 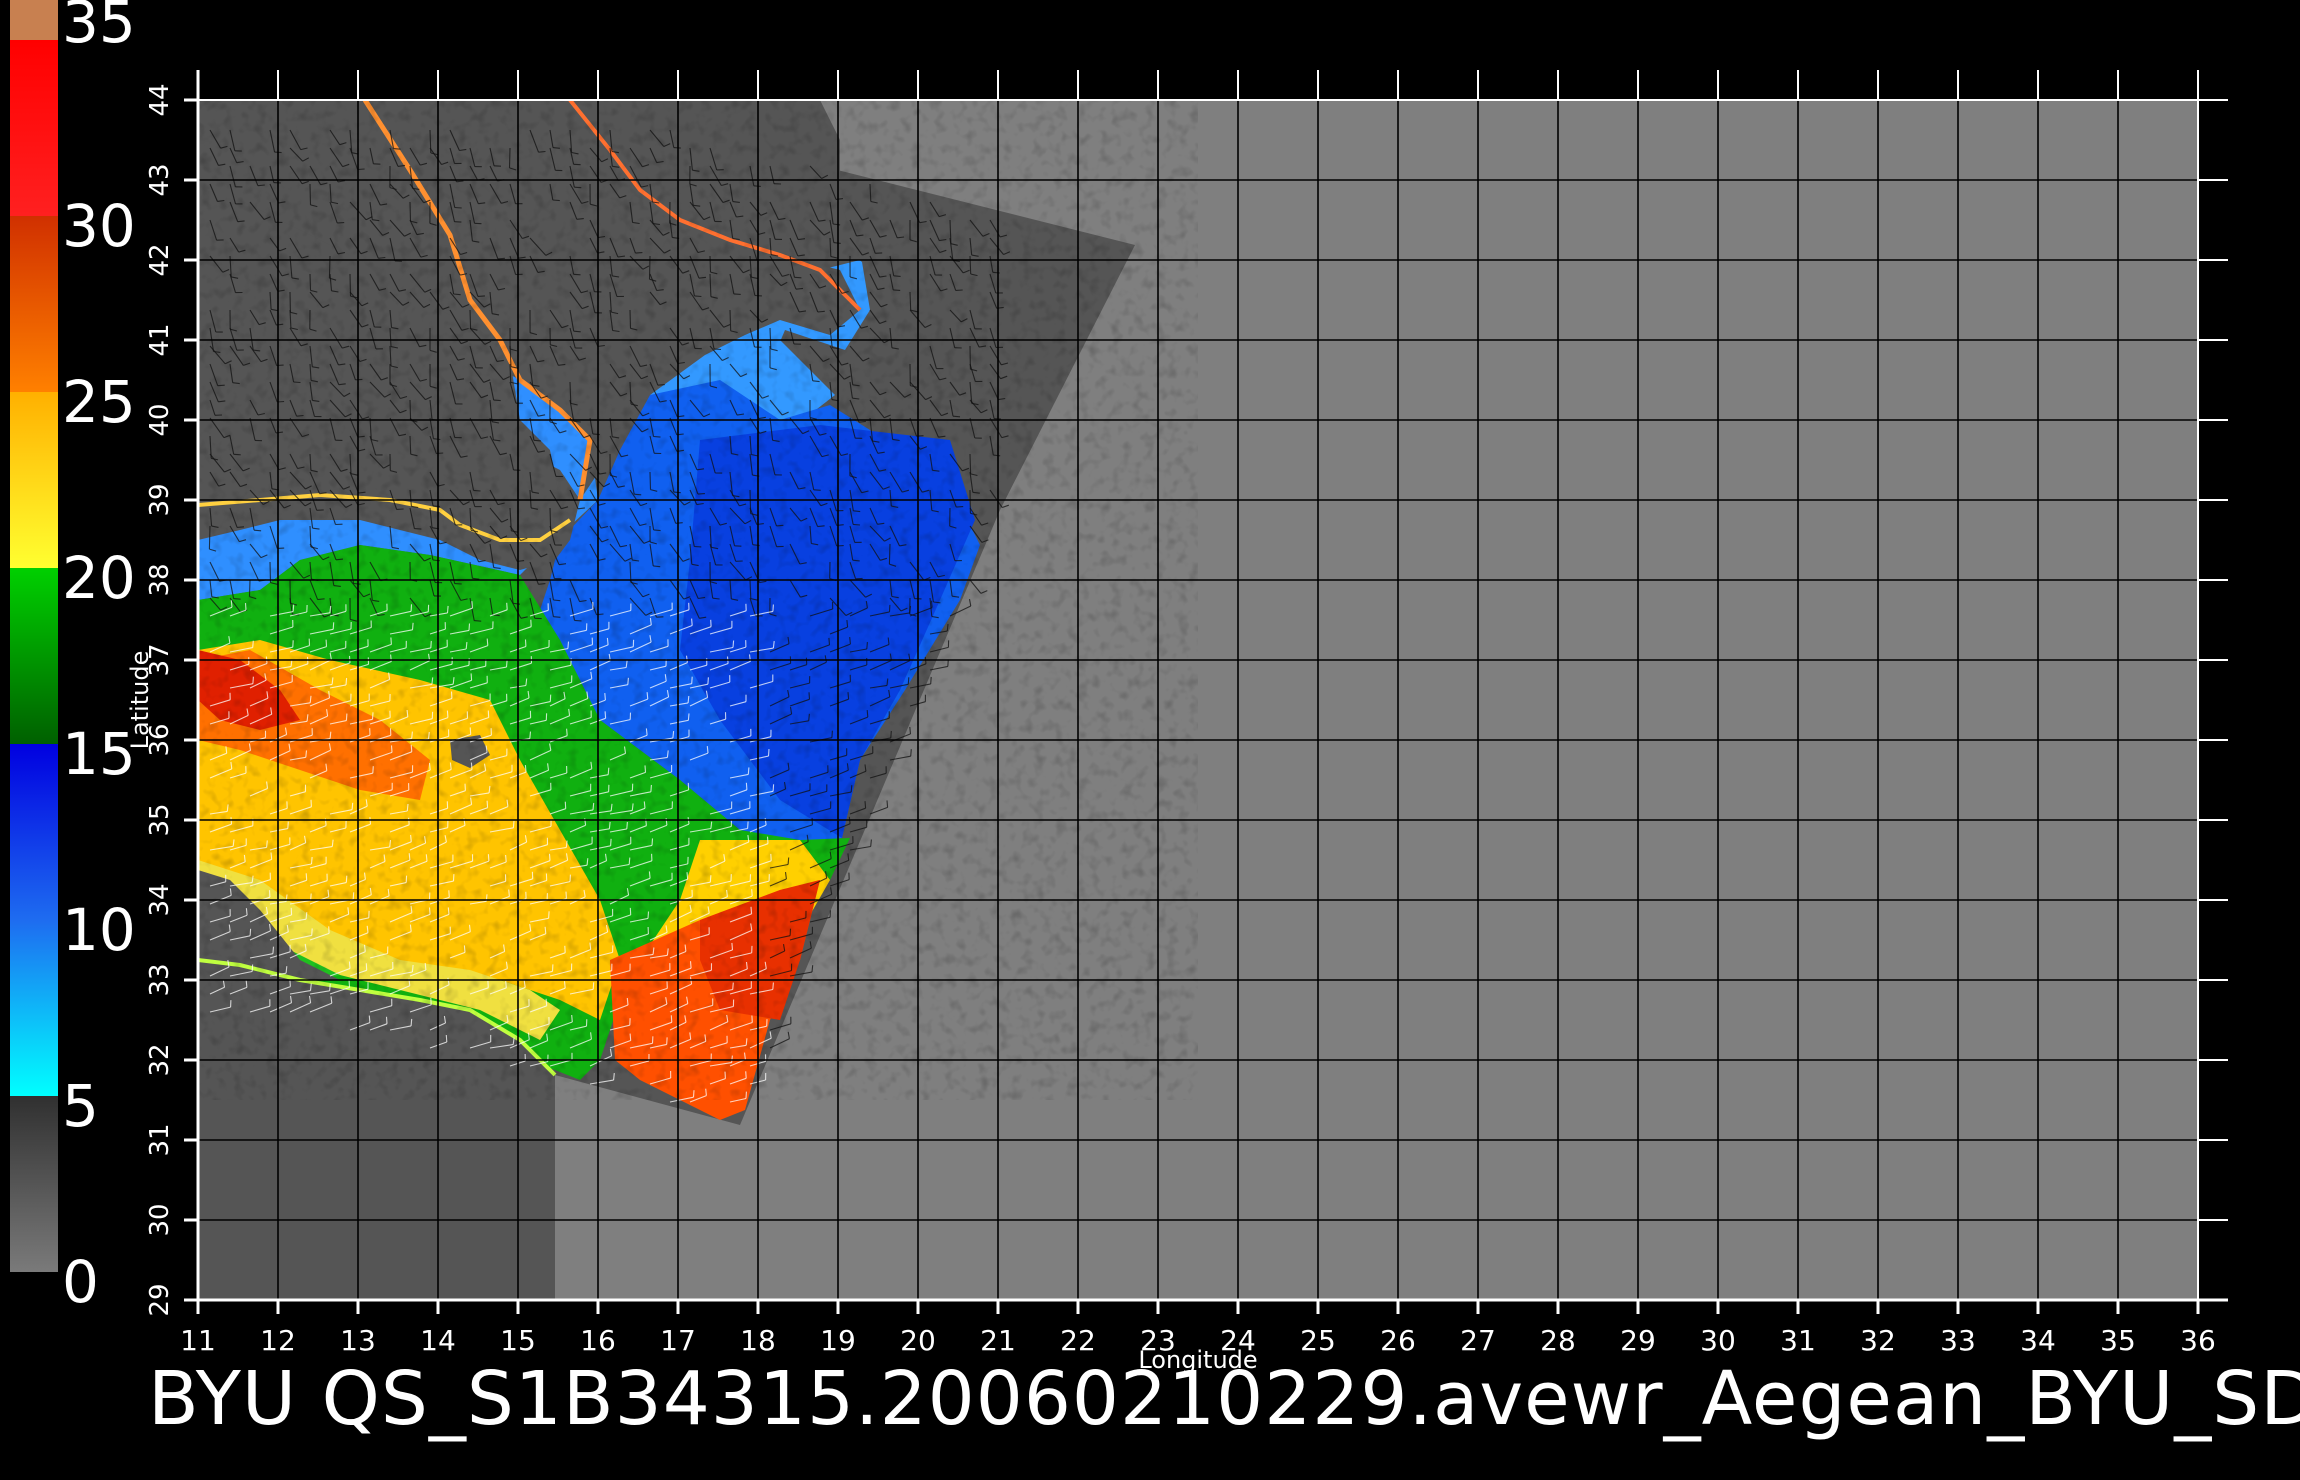 I want to click on y-tick-label: 31, so click(x=160, y=1139).